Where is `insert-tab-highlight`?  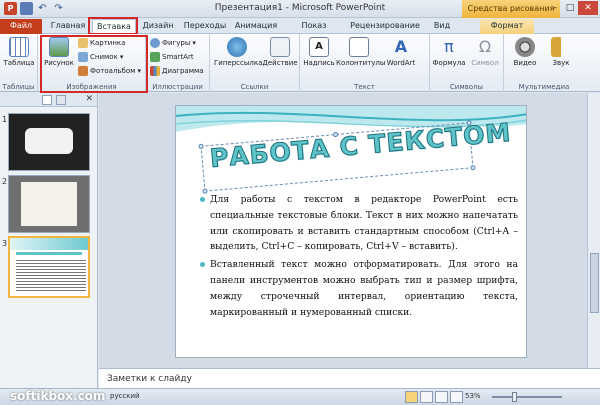 insert-tab-highlight is located at coordinates (113, 26).